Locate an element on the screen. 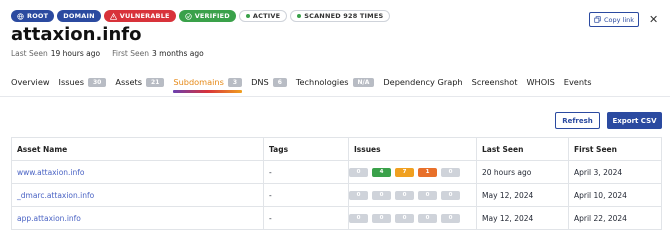  tab-subdomains-label: Subdomains is located at coordinates (198, 82).